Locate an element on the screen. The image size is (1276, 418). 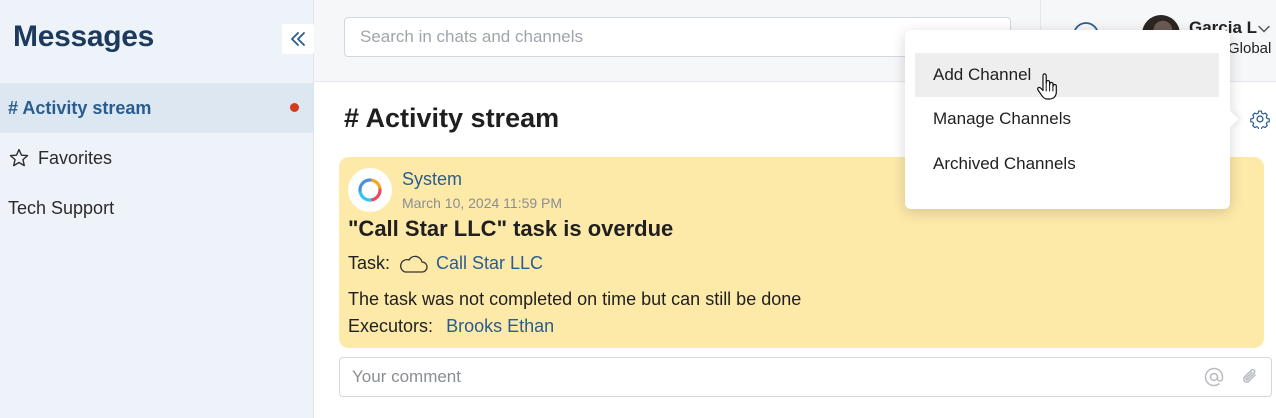
page-title: # Activity stream is located at coordinates (452, 118).